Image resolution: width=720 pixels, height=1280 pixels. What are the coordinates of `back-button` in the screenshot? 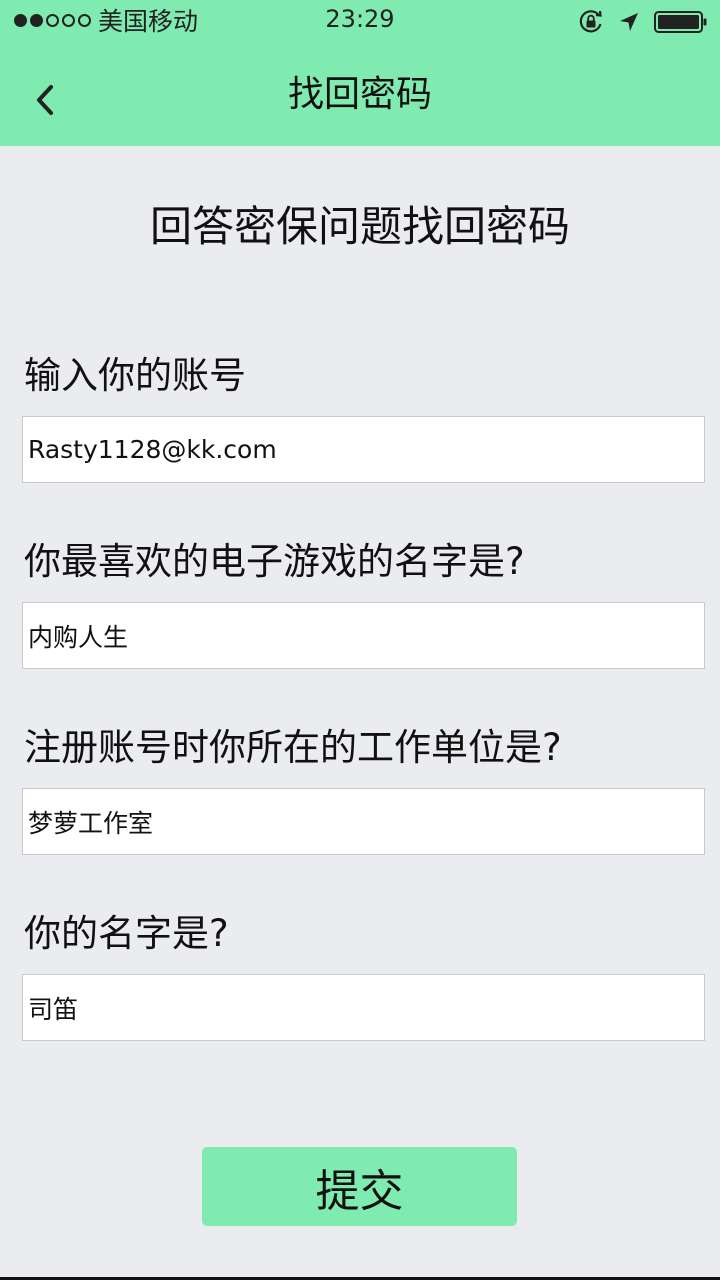 It's located at (45, 100).